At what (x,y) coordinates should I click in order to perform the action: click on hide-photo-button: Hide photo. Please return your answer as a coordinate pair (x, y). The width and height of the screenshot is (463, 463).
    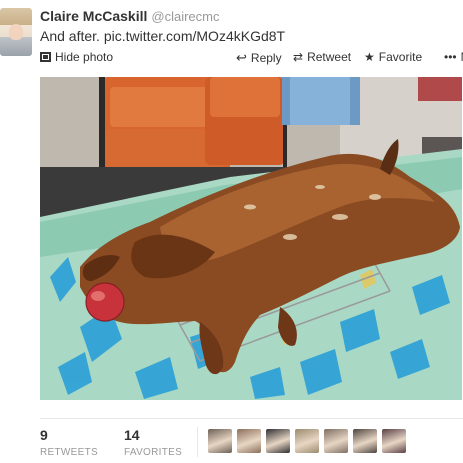
    Looking at the image, I should click on (76, 57).